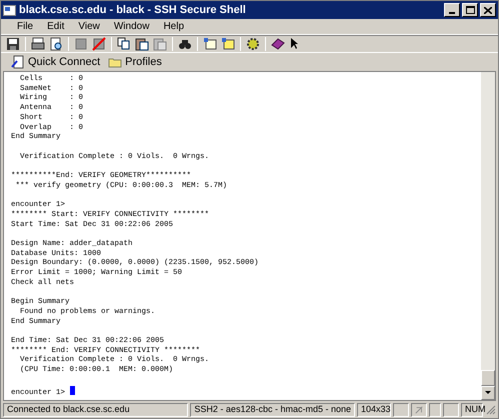 This screenshot has height=419, width=499. Describe the element at coordinates (160, 44) in the screenshot. I see `clipboard-icon` at that location.